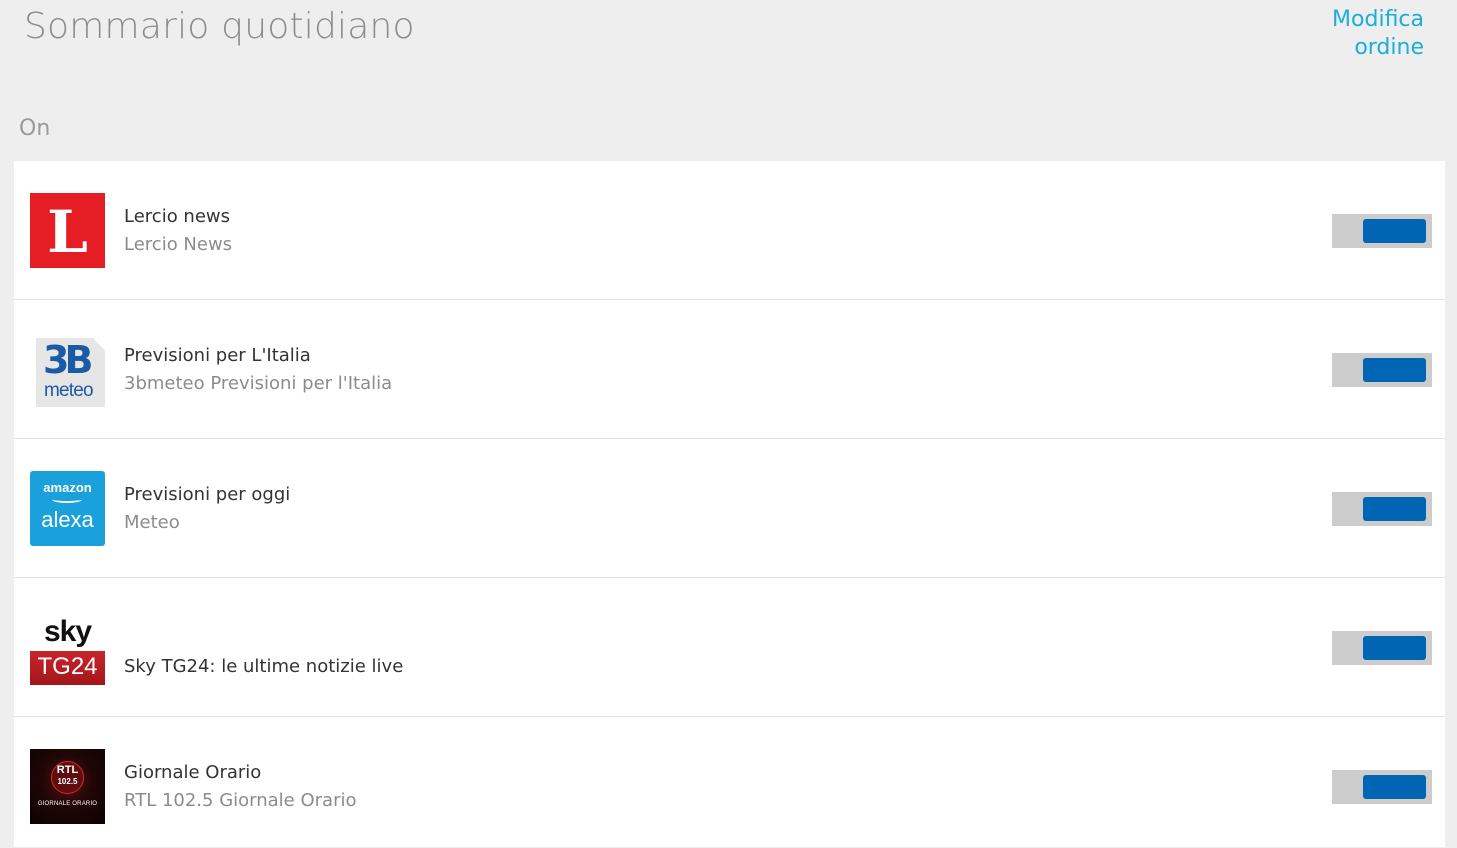 Image resolution: width=1457 pixels, height=848 pixels. I want to click on item-title: Previsioni per L'Italia, so click(217, 355).